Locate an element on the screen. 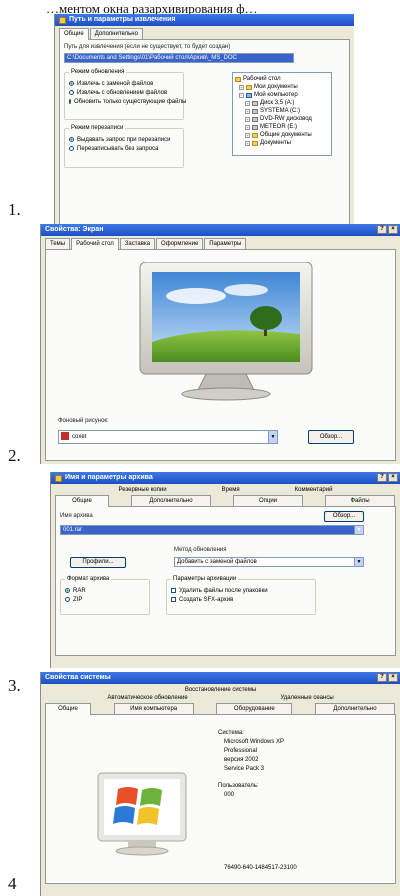  tree-item: + DVD-RW дисковод is located at coordinates (282, 119).